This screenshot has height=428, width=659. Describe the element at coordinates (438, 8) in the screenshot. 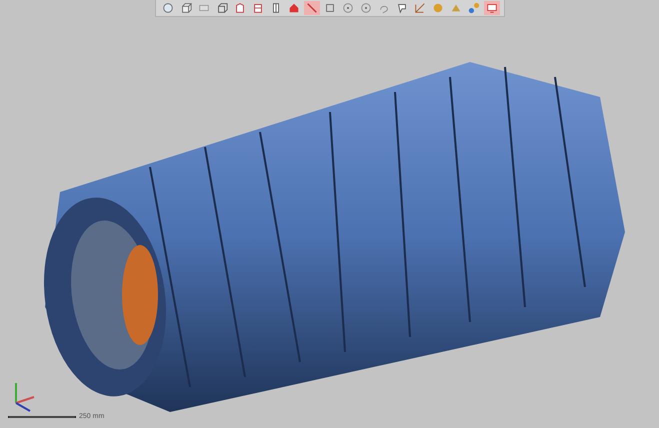

I see `disc-icon` at that location.